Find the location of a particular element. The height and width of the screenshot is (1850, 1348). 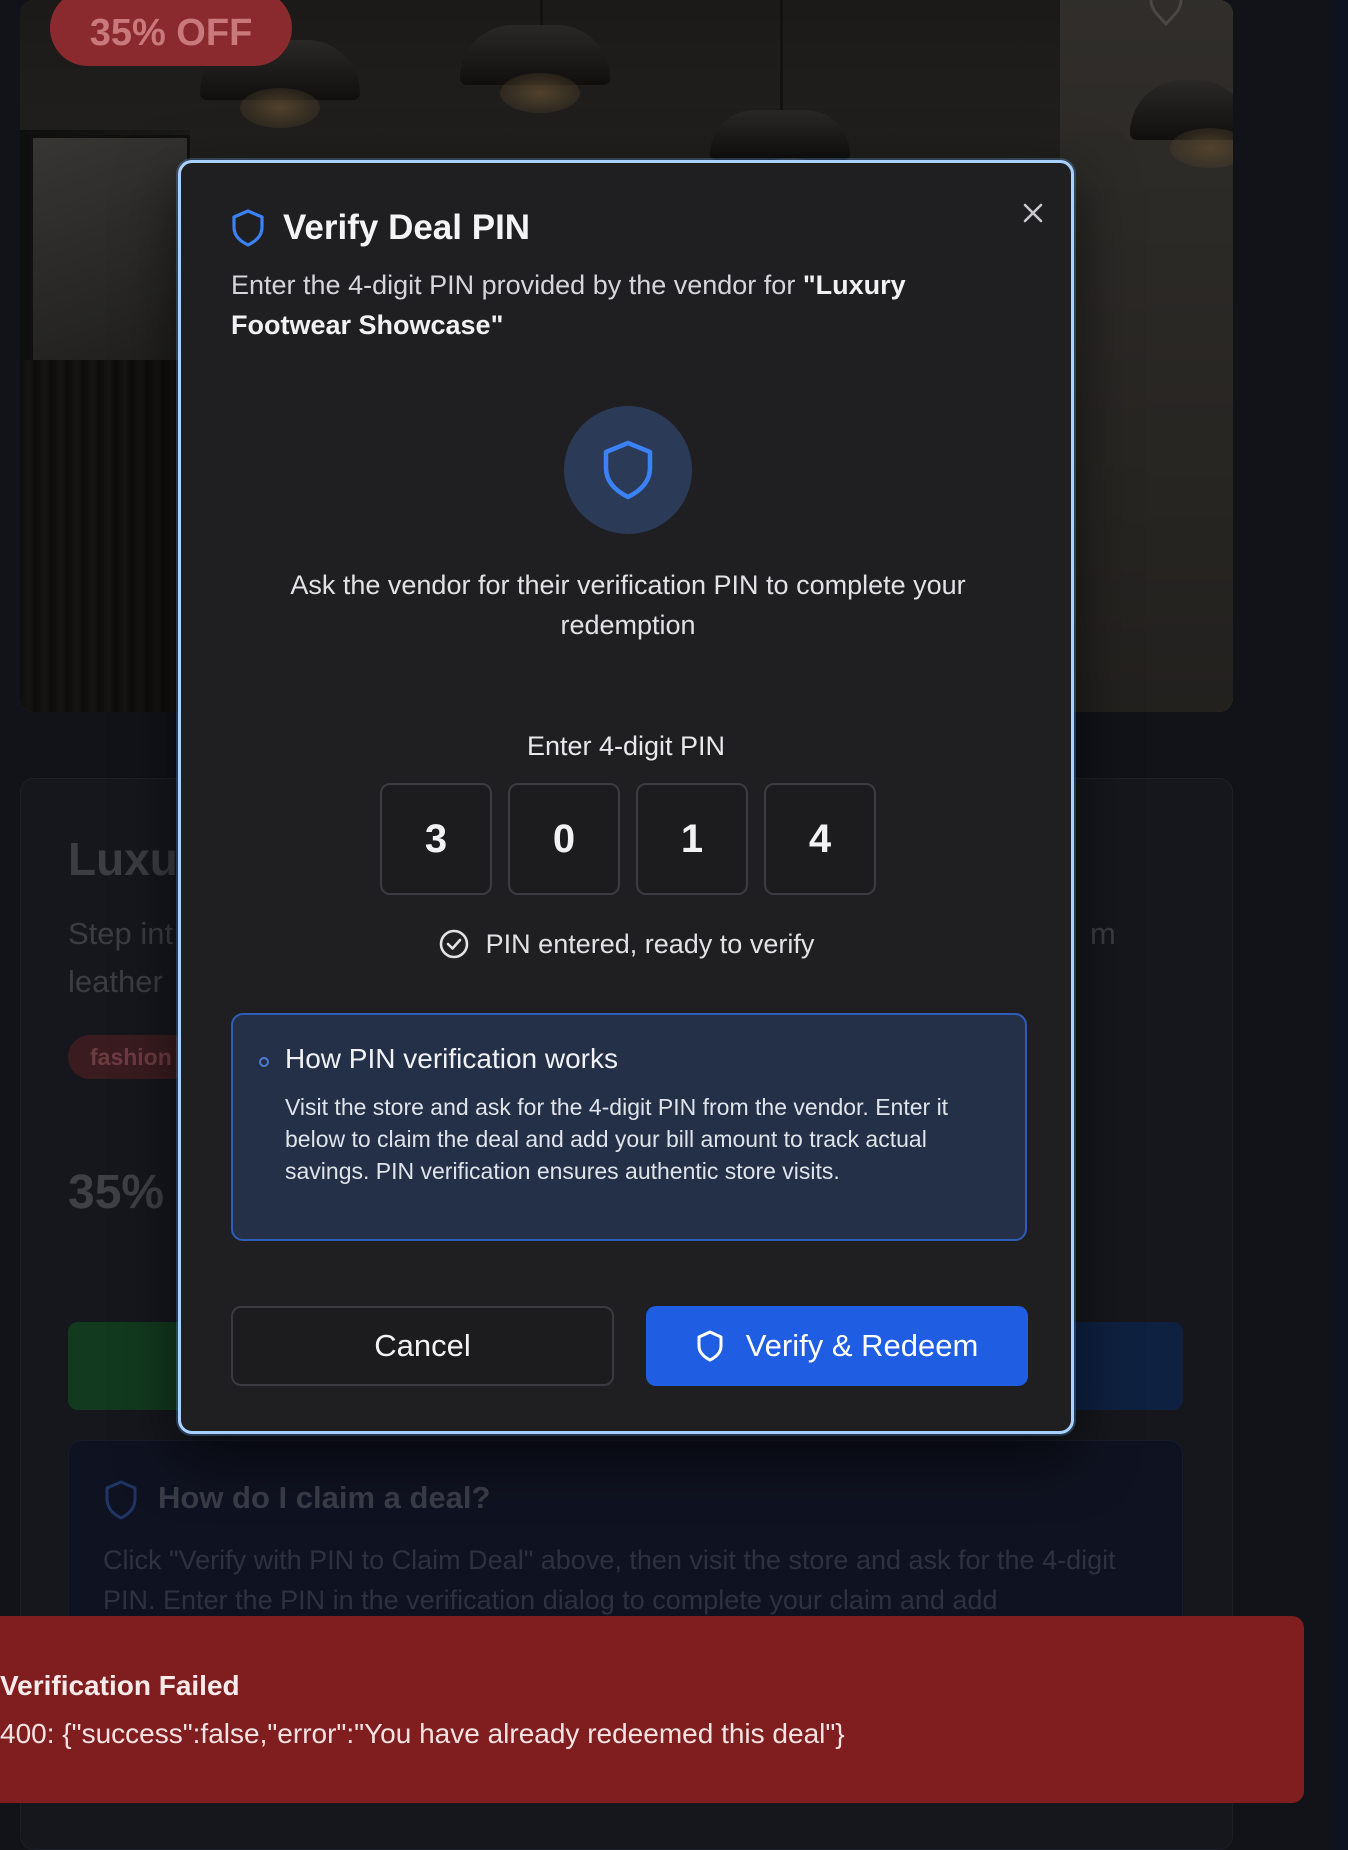

cancel-button: Cancel is located at coordinates (422, 1346).